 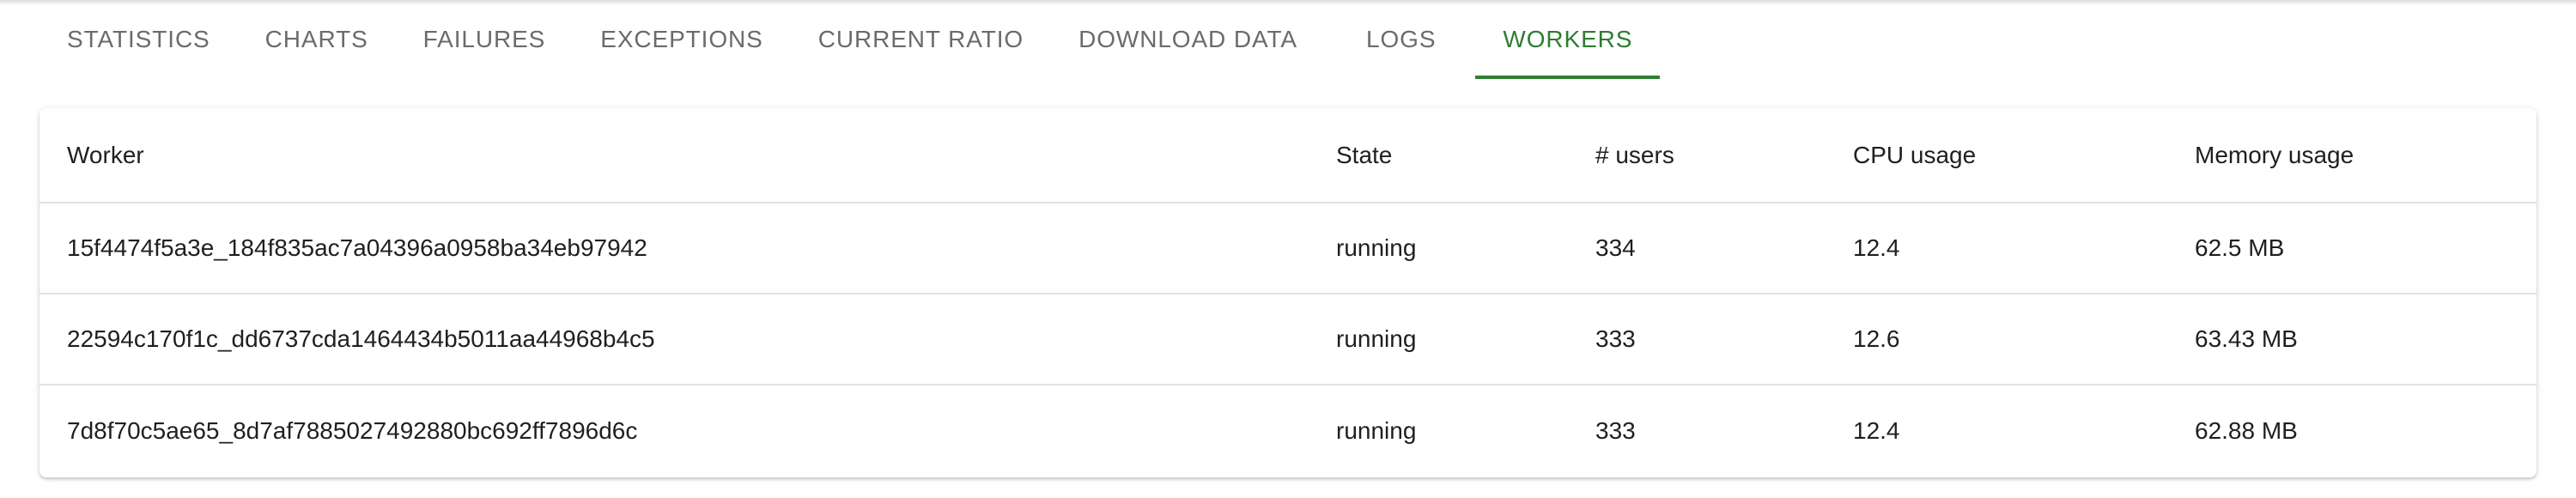 I want to click on tab-statistics: STATISTICS, so click(x=138, y=40).